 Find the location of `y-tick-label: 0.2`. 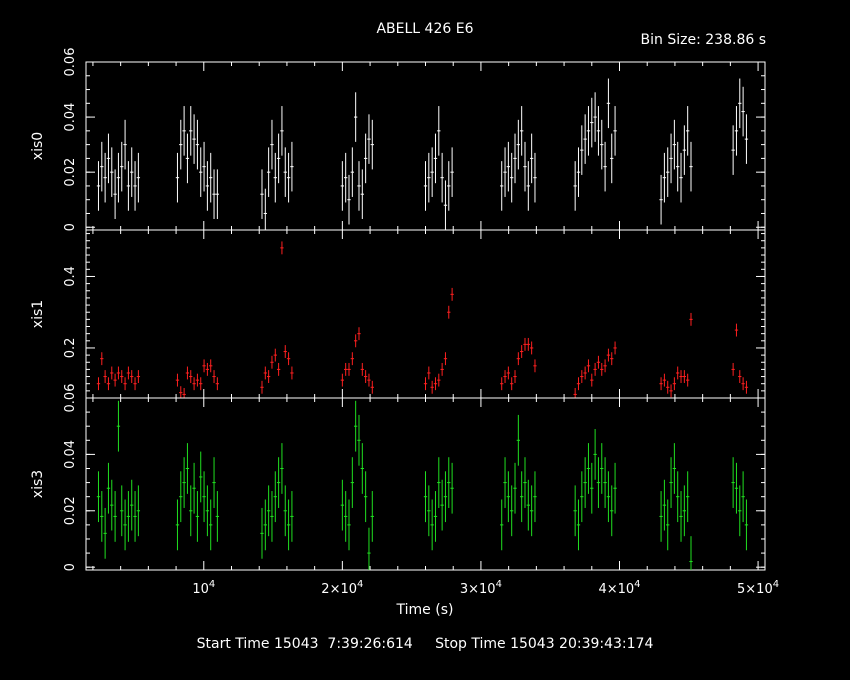

y-tick-label: 0.2 is located at coordinates (70, 348).